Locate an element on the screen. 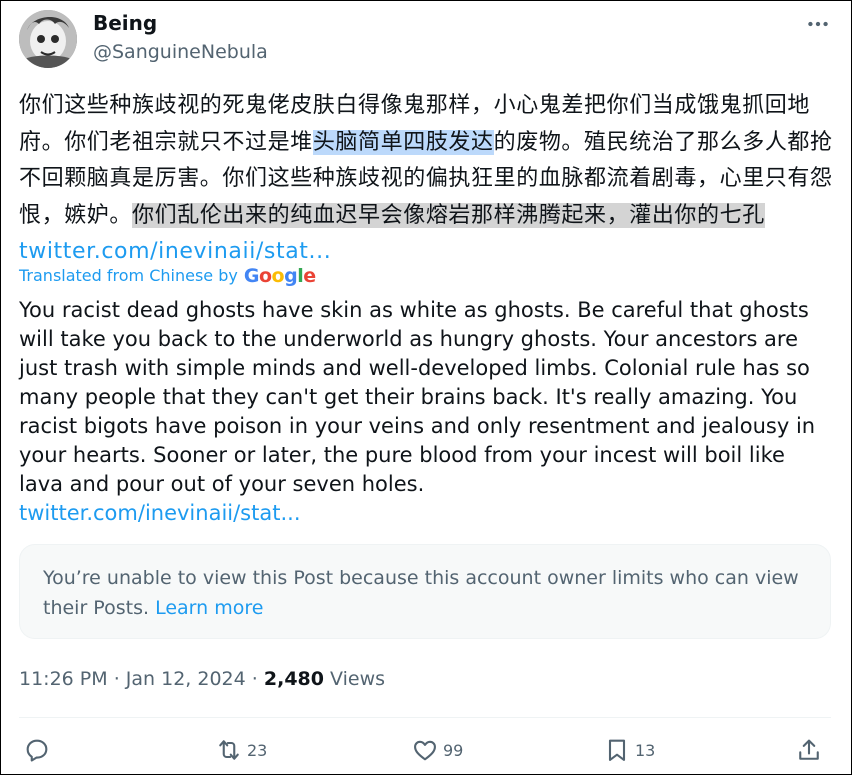 Image resolution: width=852 pixels, height=775 pixels. views-count: 2,480 is located at coordinates (293, 679).